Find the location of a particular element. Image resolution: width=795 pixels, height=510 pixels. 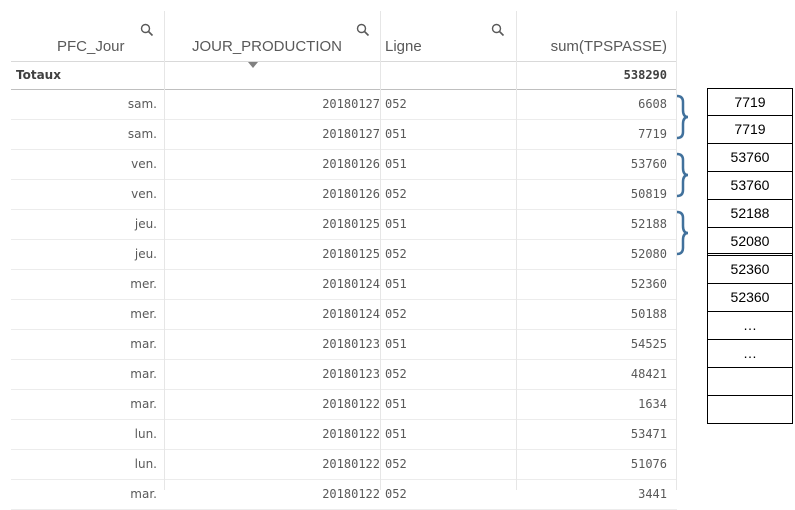

table-row: lun. 20180122 051 53471 is located at coordinates (344, 435).